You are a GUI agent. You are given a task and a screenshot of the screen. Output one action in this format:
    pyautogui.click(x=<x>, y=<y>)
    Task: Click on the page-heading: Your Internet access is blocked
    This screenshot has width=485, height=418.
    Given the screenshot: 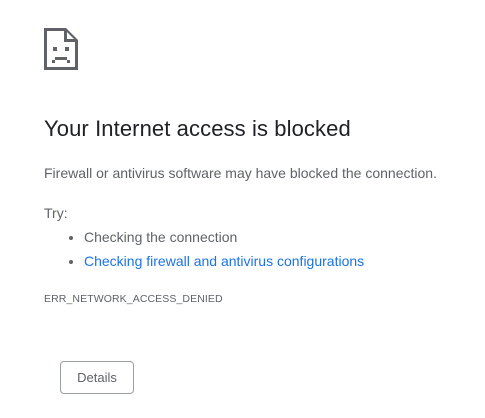 What is the action you would take?
    pyautogui.click(x=197, y=128)
    